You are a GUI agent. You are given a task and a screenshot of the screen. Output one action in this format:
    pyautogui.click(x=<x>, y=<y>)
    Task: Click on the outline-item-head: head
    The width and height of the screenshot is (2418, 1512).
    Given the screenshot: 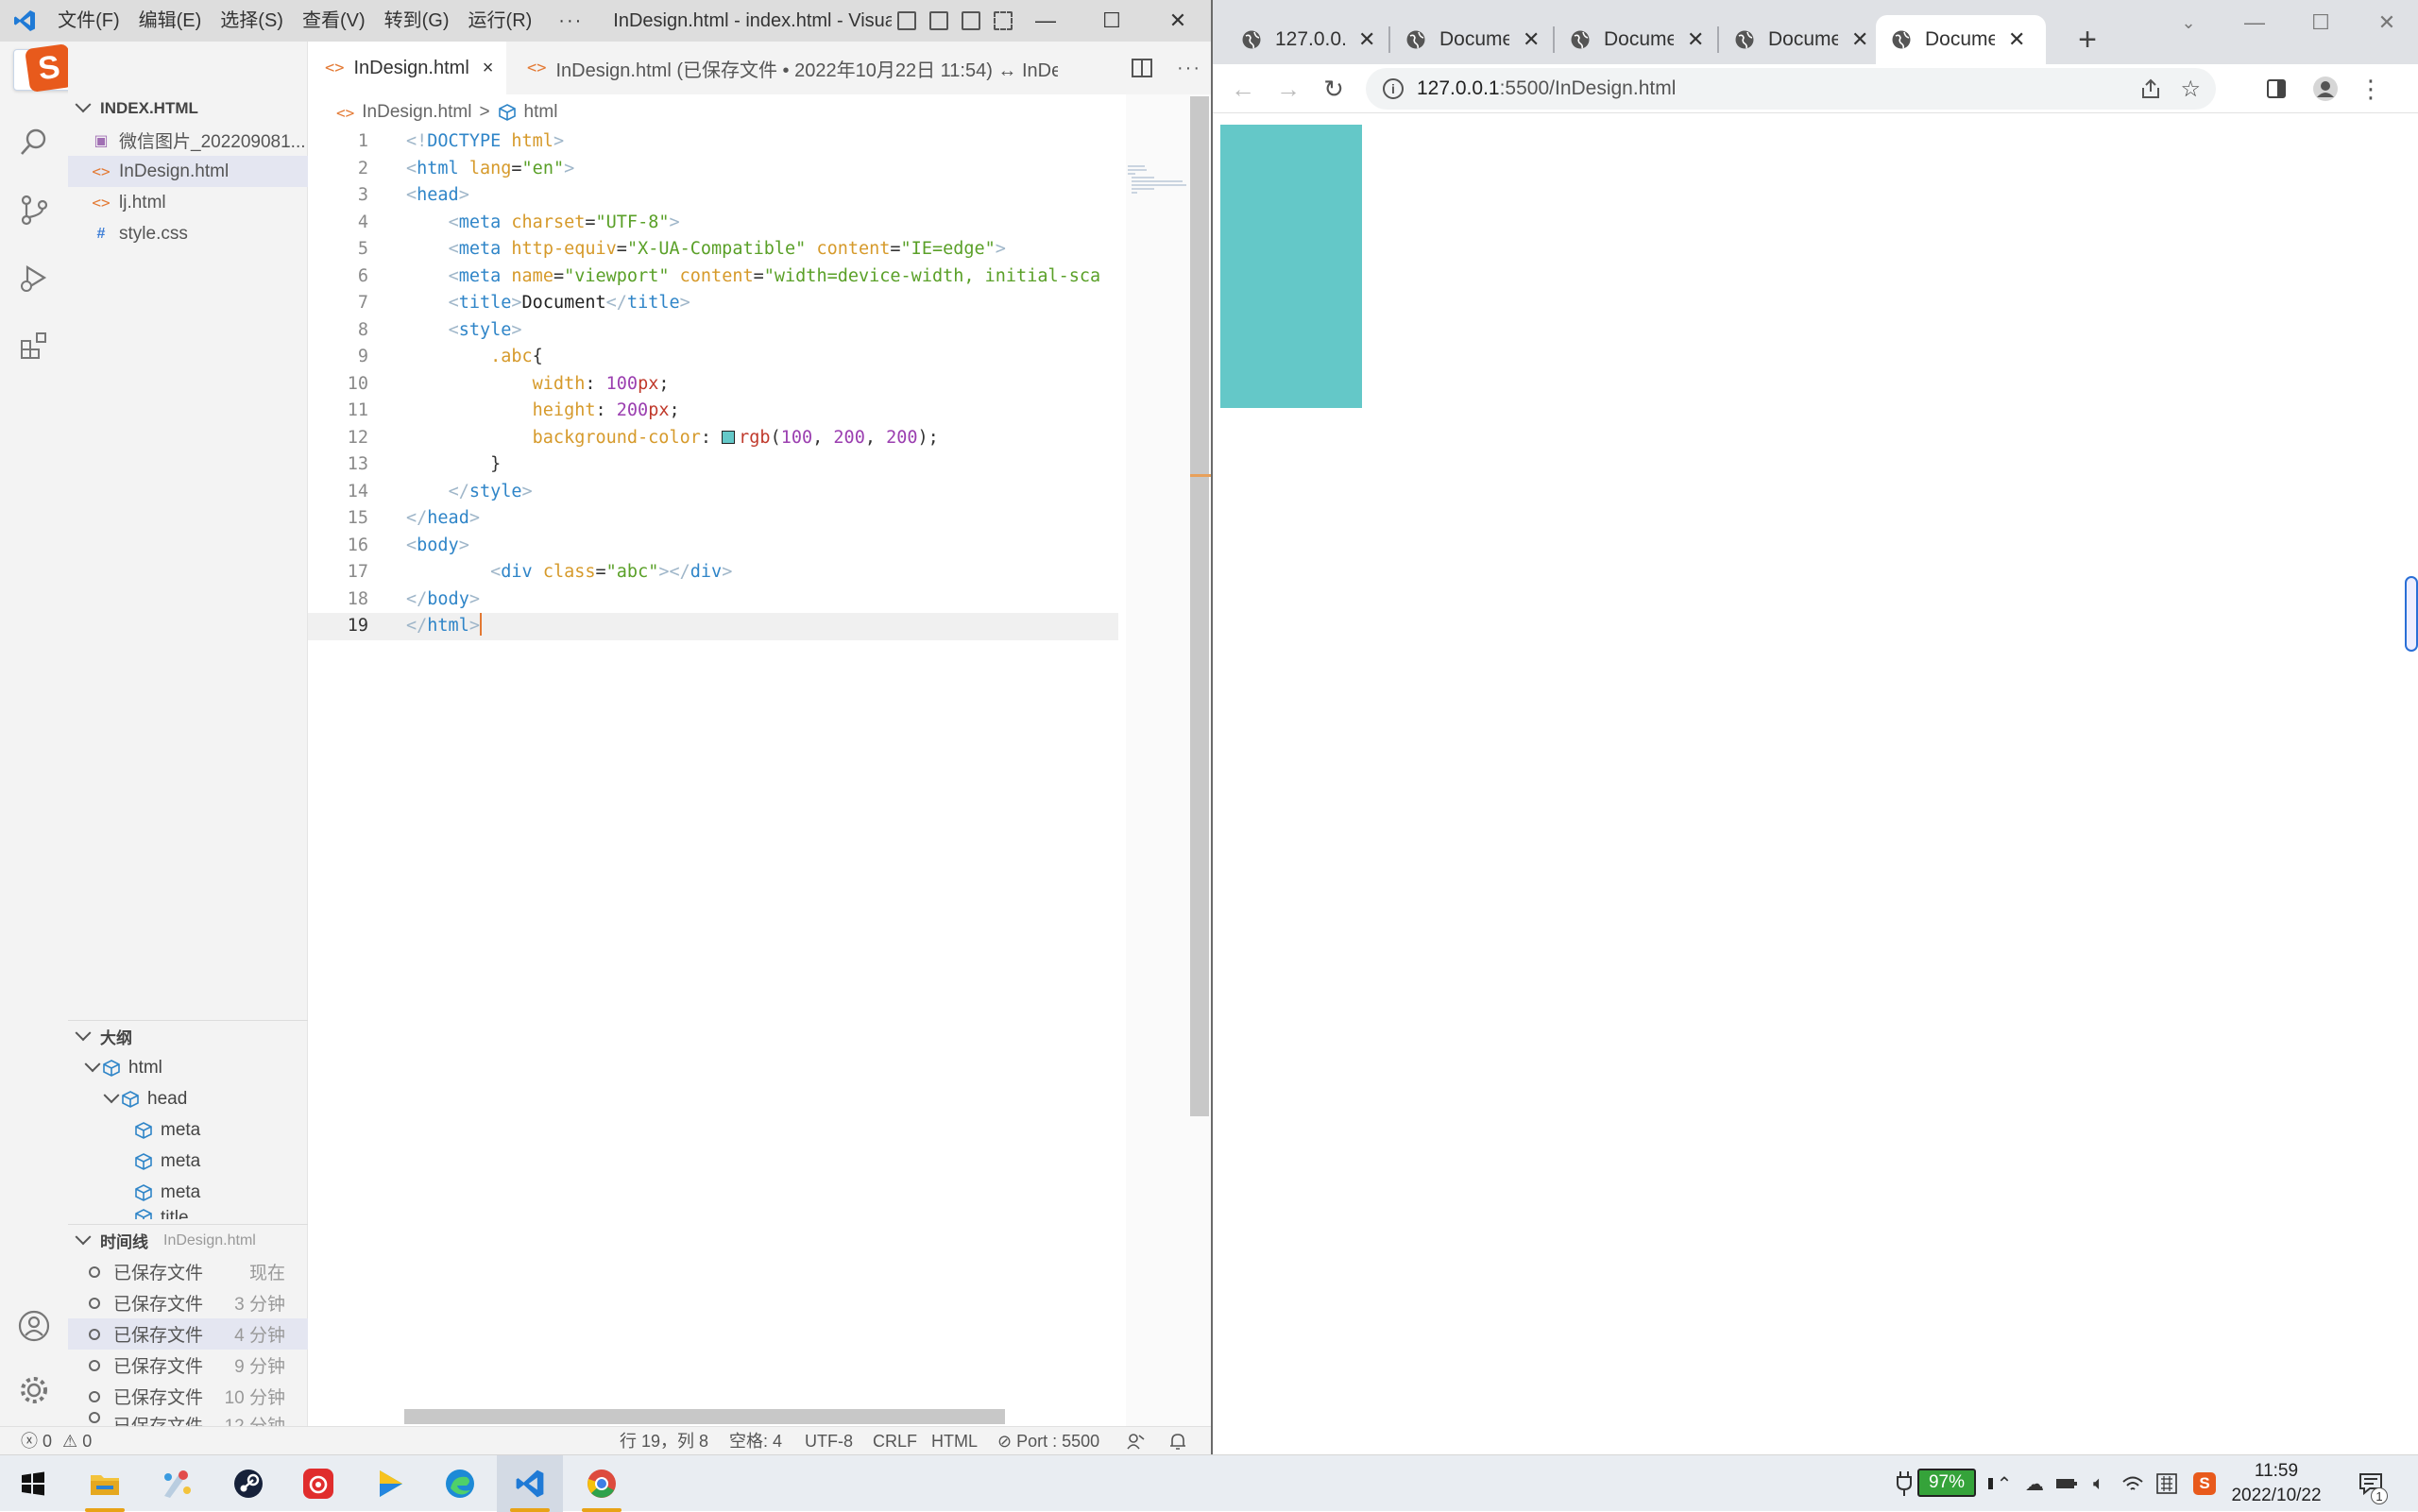 What is the action you would take?
    pyautogui.click(x=188, y=1098)
    